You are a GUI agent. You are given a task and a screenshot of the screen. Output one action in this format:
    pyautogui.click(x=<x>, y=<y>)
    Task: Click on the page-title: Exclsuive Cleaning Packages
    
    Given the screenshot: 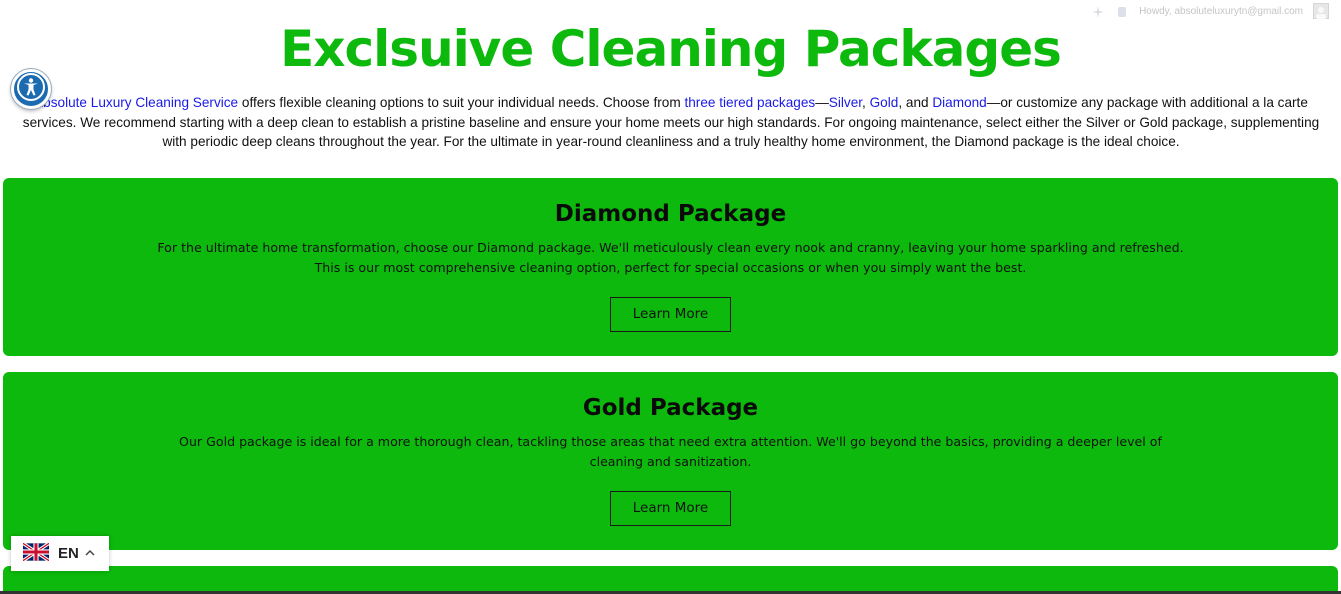 What is the action you would take?
    pyautogui.click(x=671, y=49)
    